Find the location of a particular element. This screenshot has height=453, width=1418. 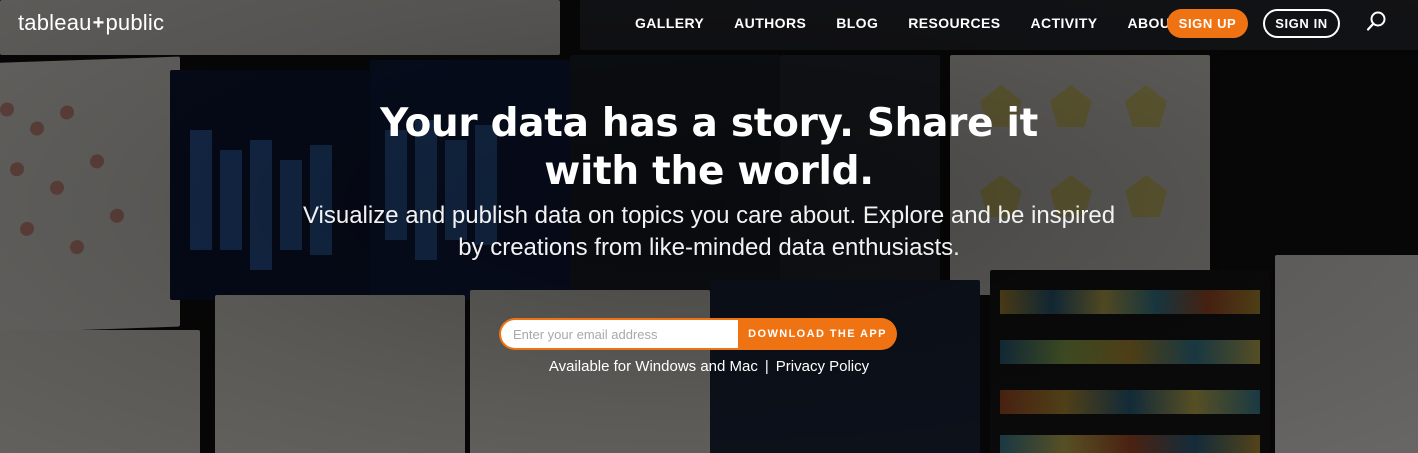

nav-activity-link: ACTIVITY is located at coordinates (1064, 23).